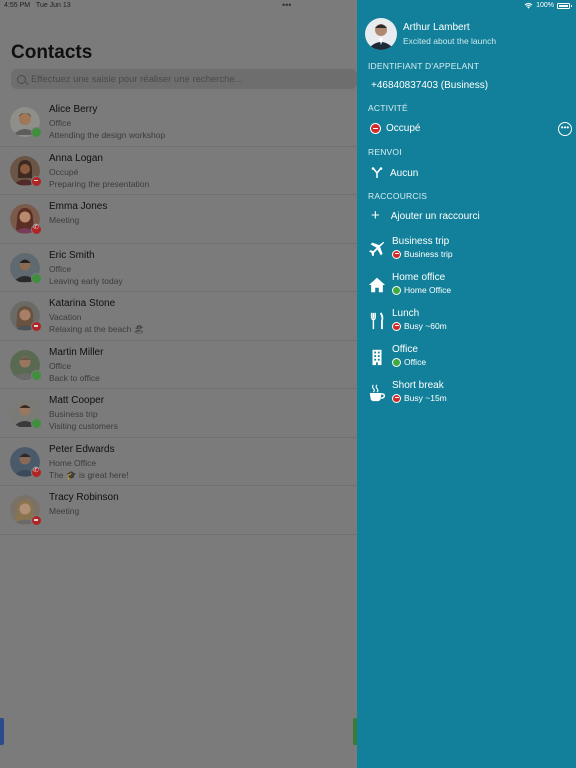 The width and height of the screenshot is (576, 768). I want to click on forward-row: Aucun, so click(394, 173).